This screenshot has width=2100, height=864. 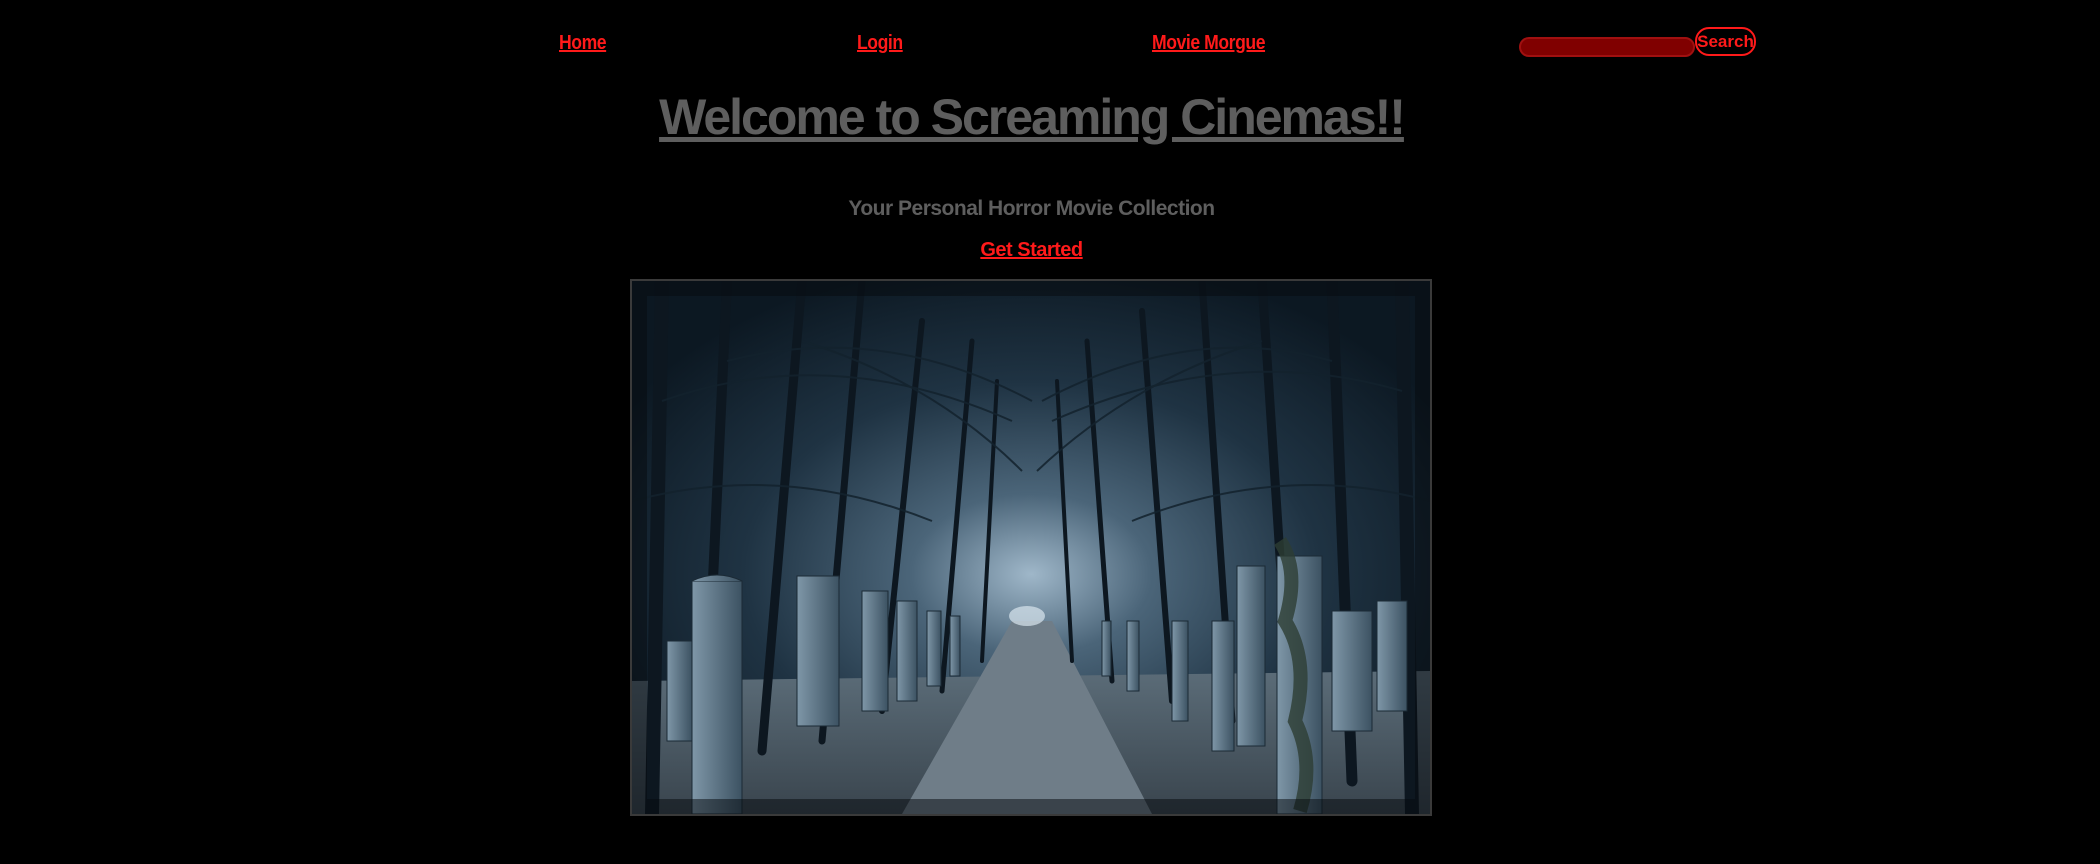 What do you see at coordinates (880, 43) in the screenshot?
I see `nav-login-link: Login` at bounding box center [880, 43].